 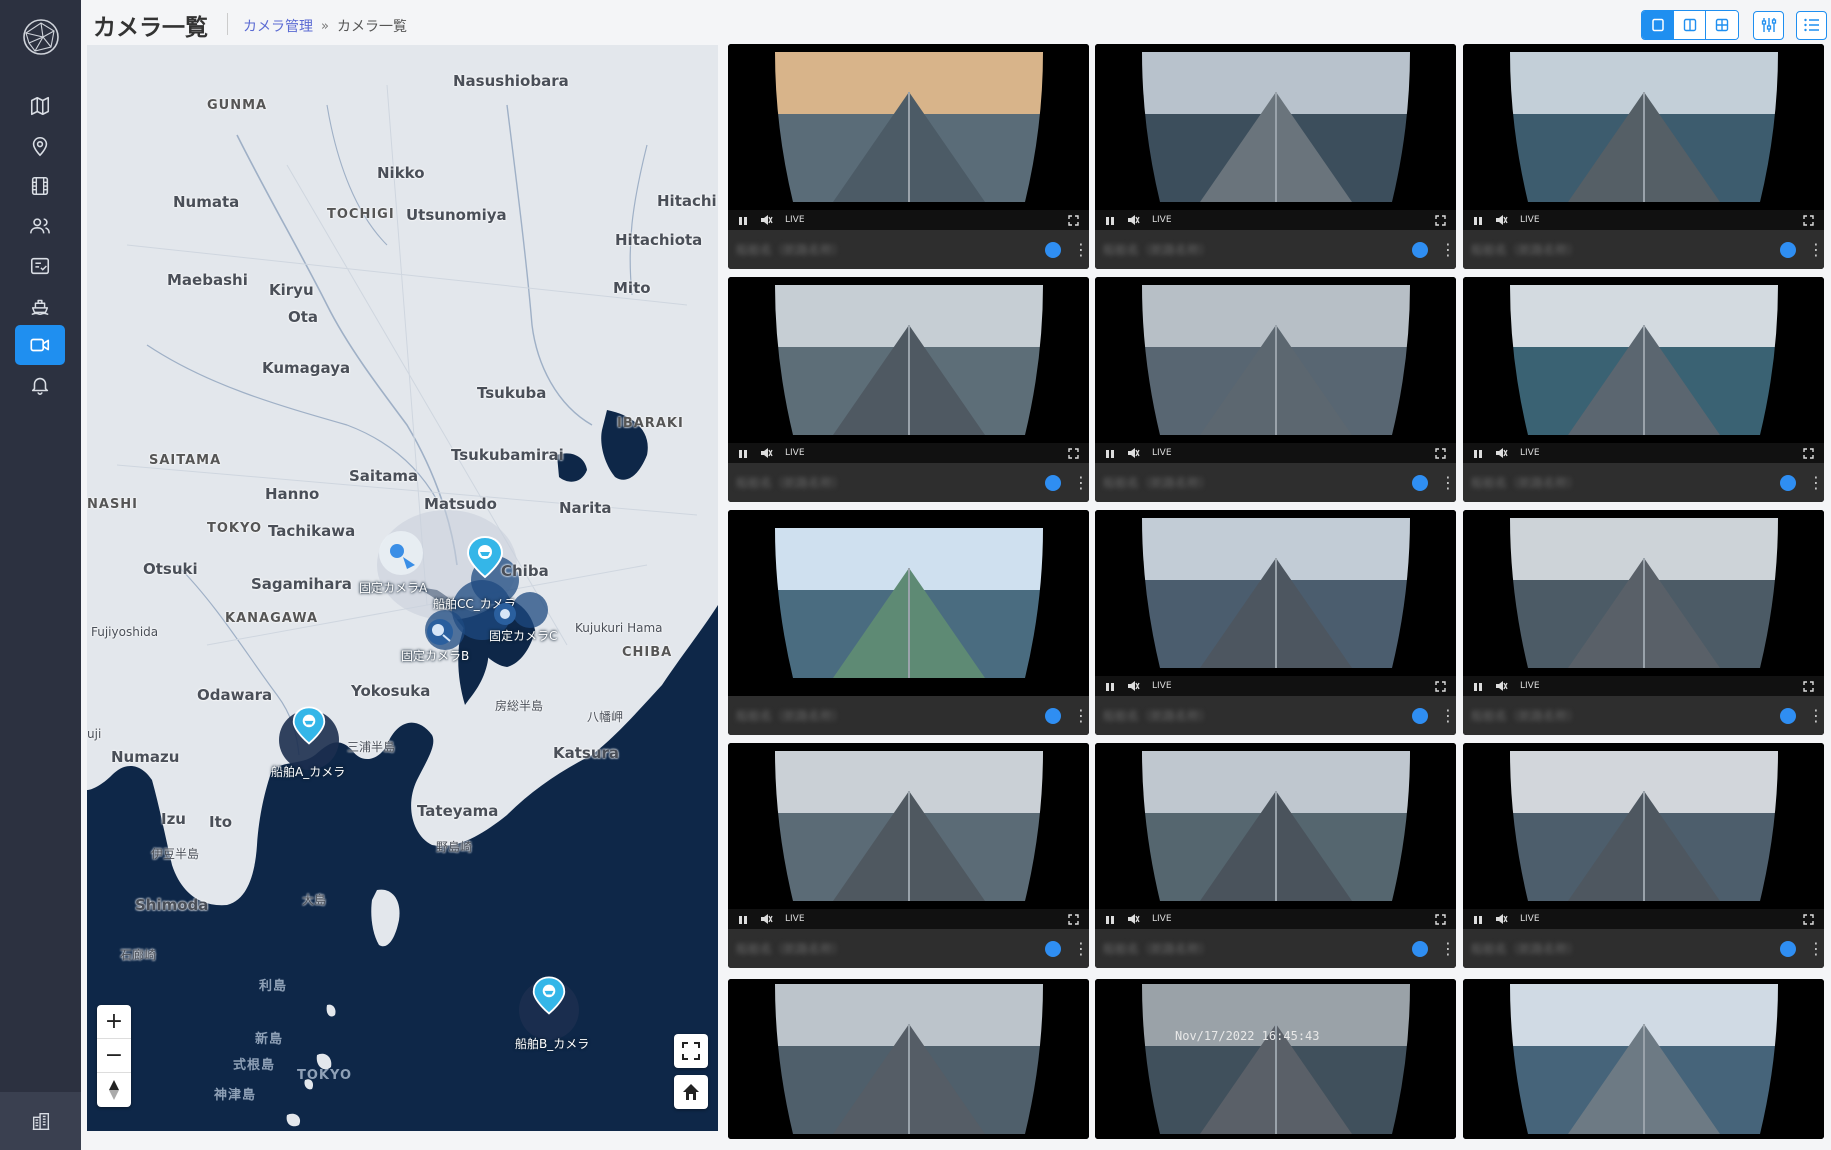 What do you see at coordinates (1690, 25) in the screenshot?
I see `two-column-layout-button` at bounding box center [1690, 25].